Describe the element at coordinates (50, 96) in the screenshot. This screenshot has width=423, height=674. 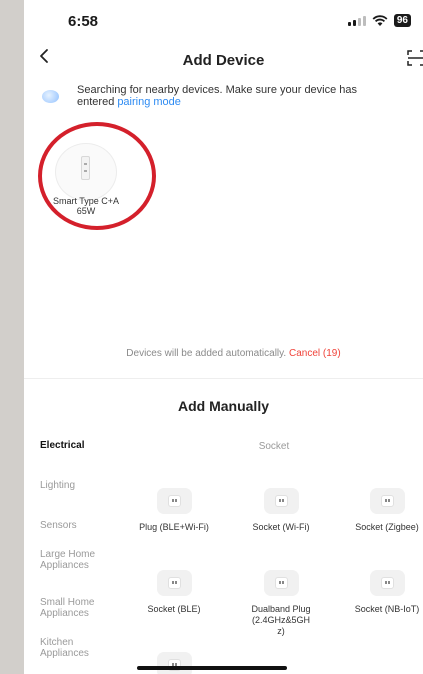
I see `searching-animation-icon` at that location.